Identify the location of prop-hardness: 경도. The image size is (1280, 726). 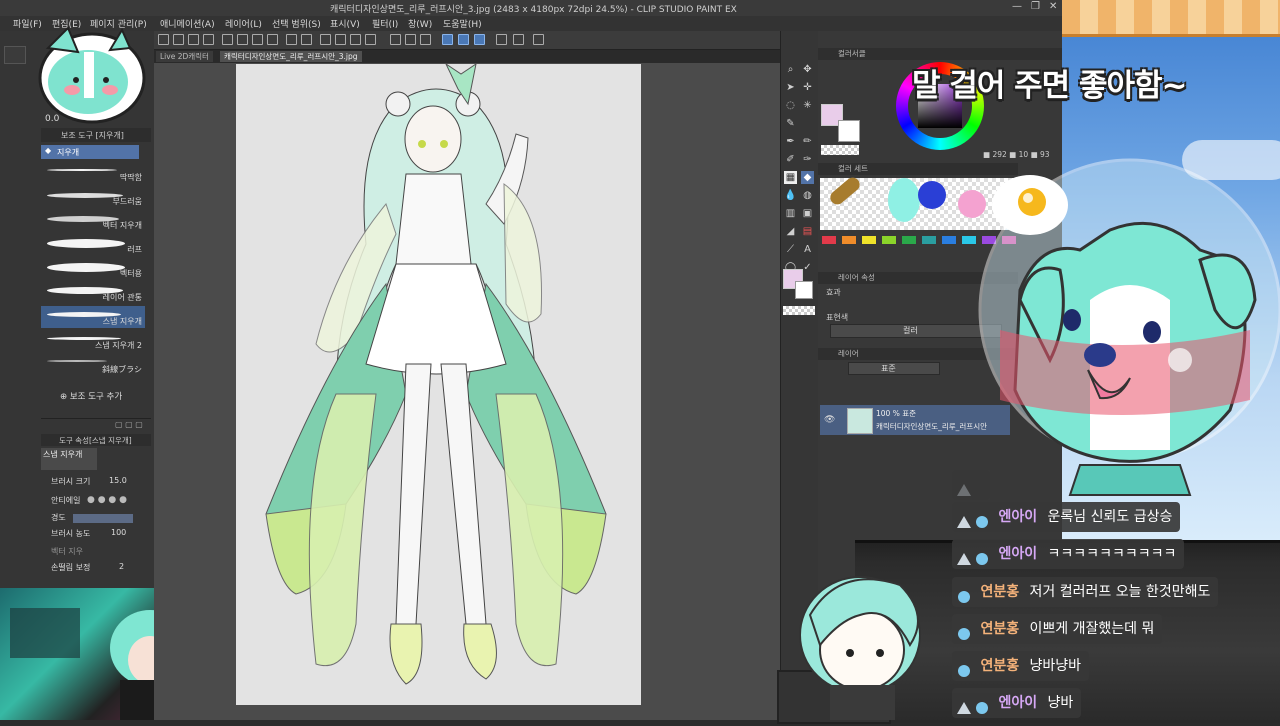
(95, 519).